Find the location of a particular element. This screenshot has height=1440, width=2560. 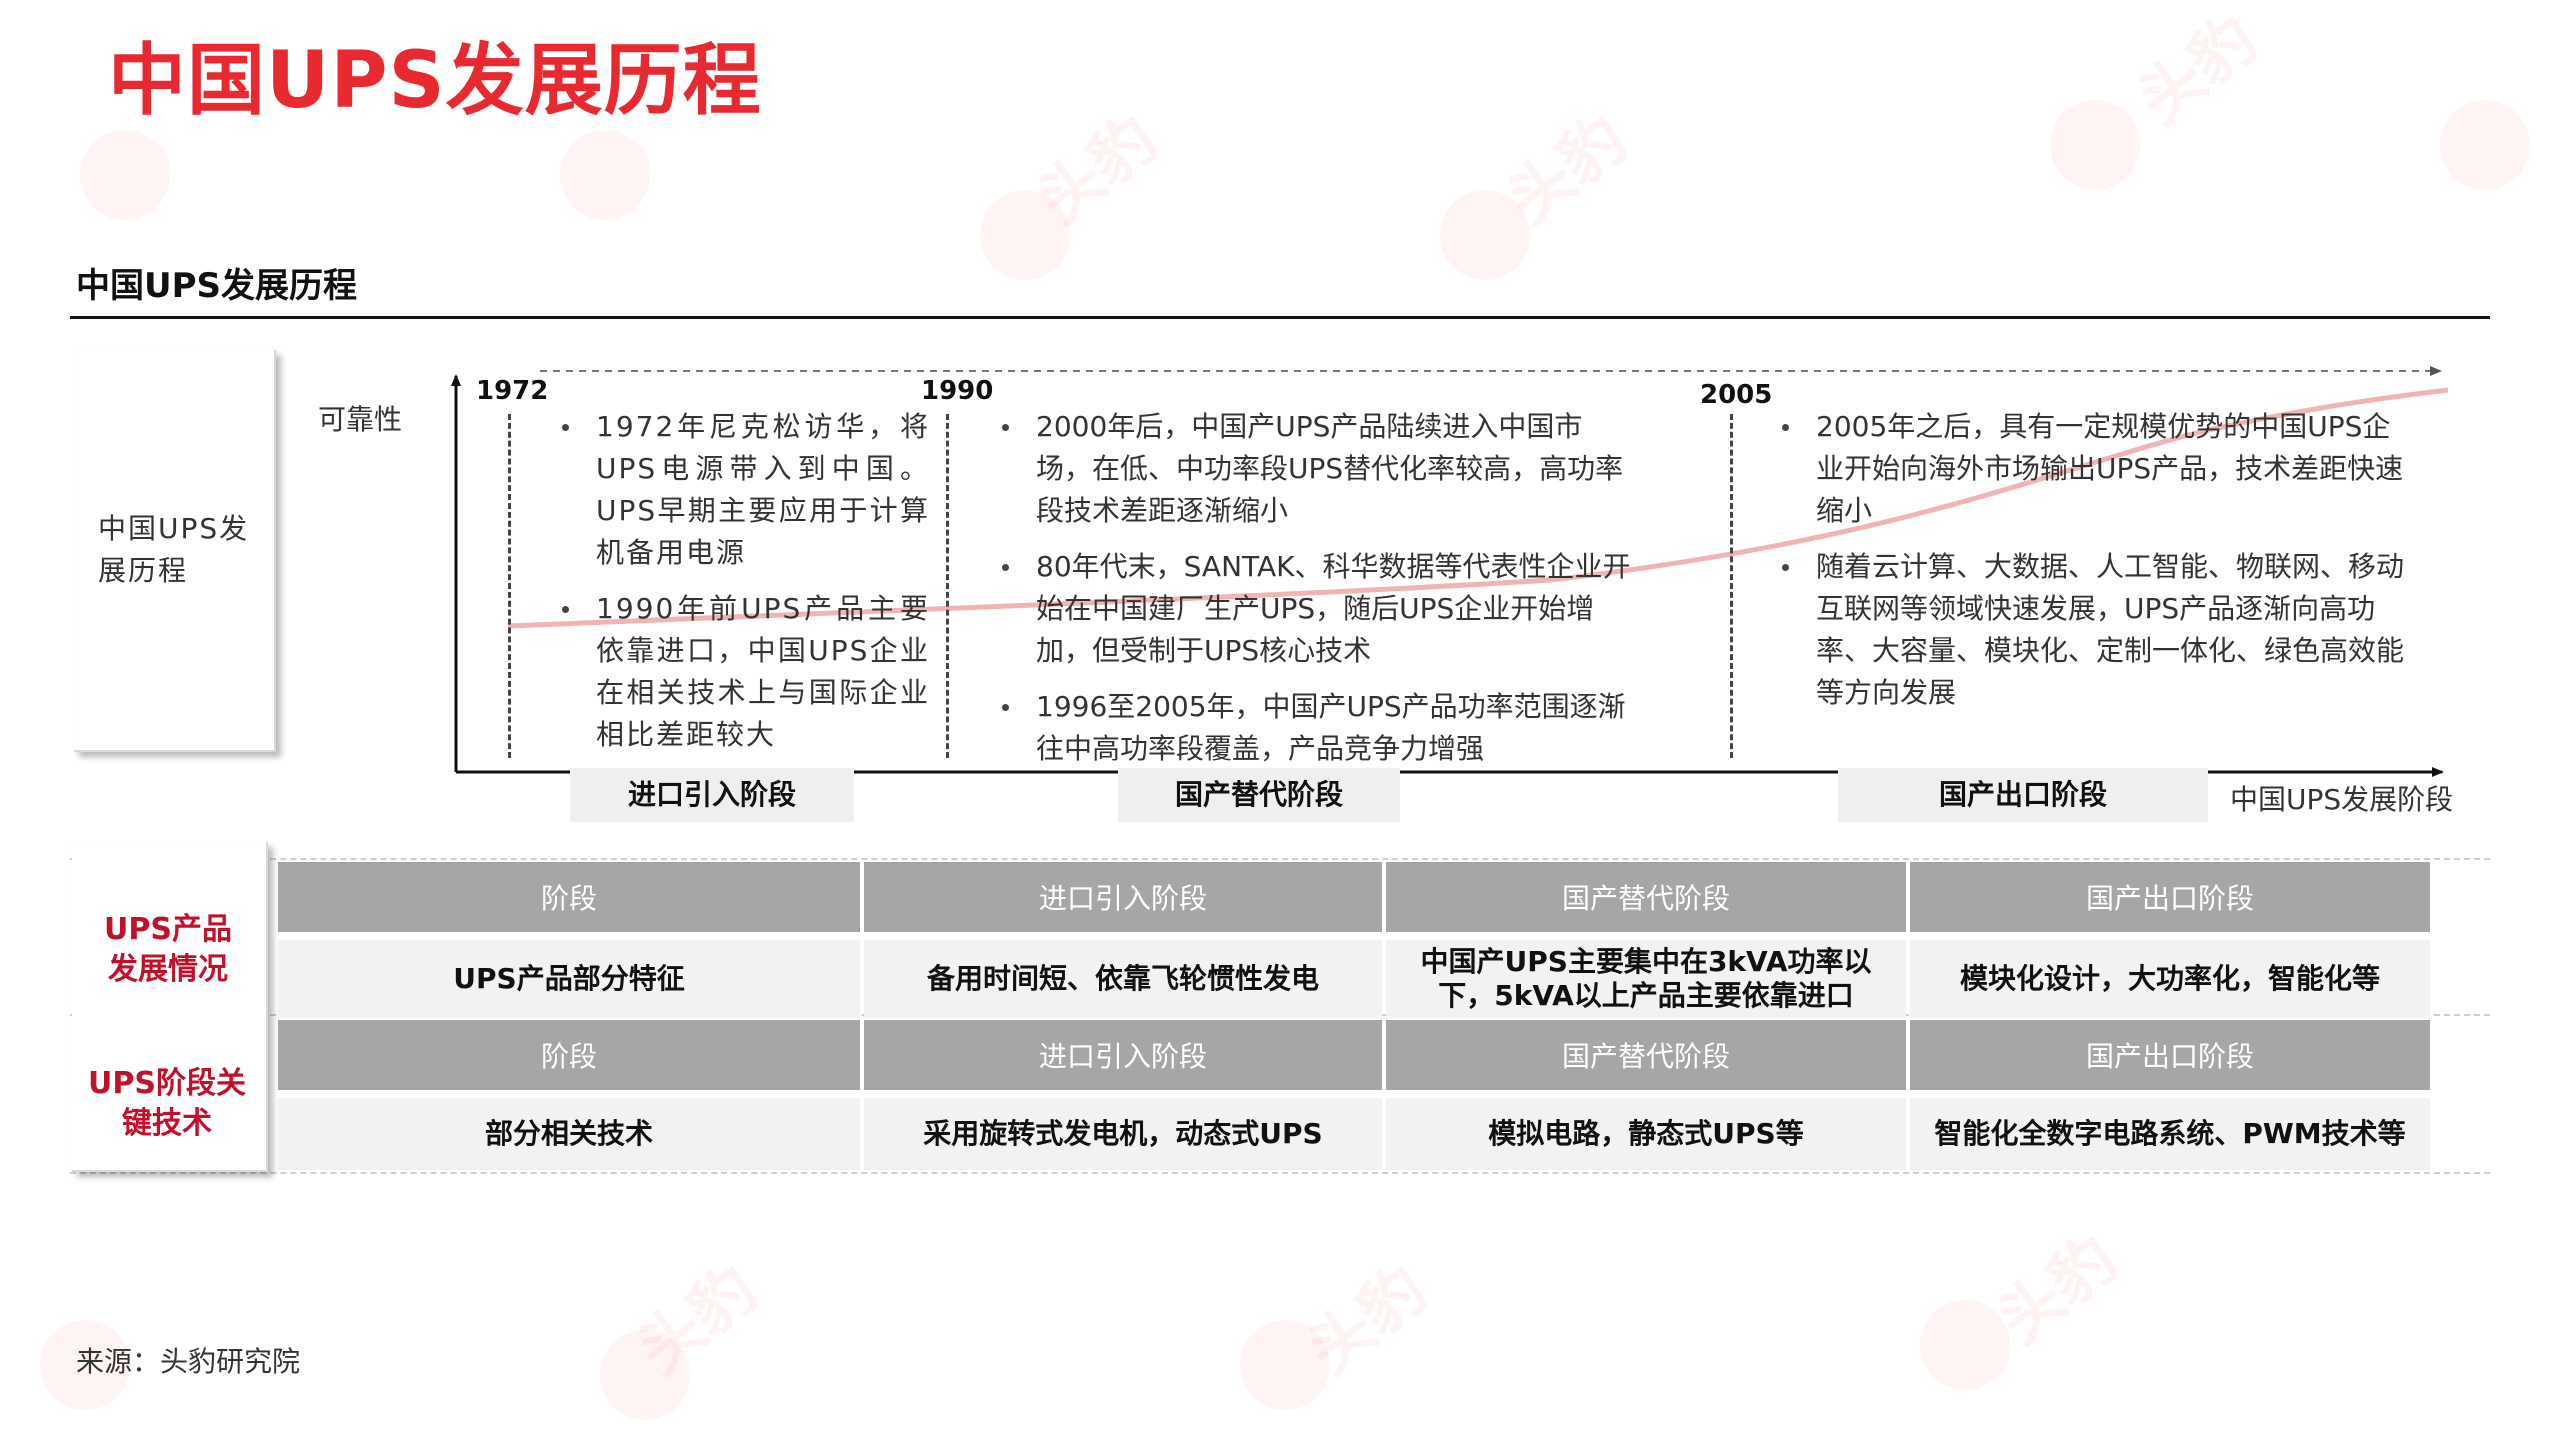

table-cell: UPS产品部分特征 is located at coordinates (569, 979).